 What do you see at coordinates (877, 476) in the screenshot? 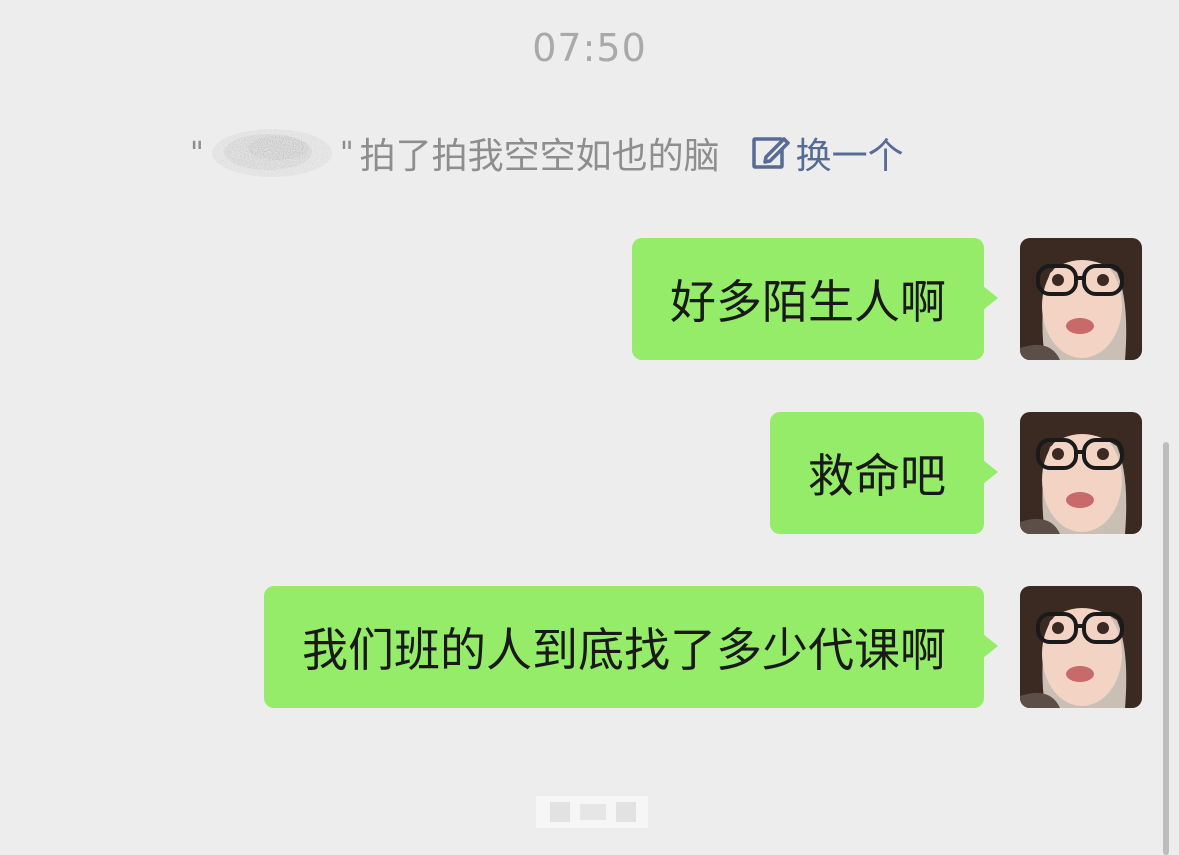
I see `message-text: 救命吧` at bounding box center [877, 476].